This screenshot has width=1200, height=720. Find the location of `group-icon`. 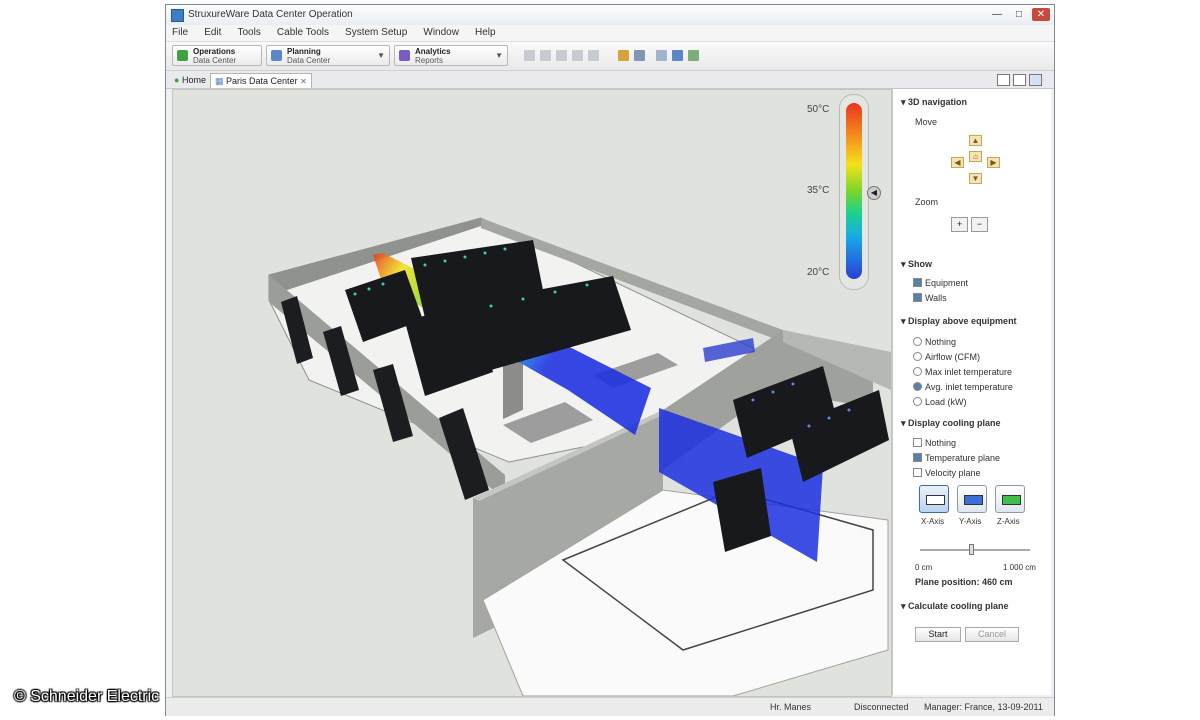

group-icon is located at coordinates (561, 55).